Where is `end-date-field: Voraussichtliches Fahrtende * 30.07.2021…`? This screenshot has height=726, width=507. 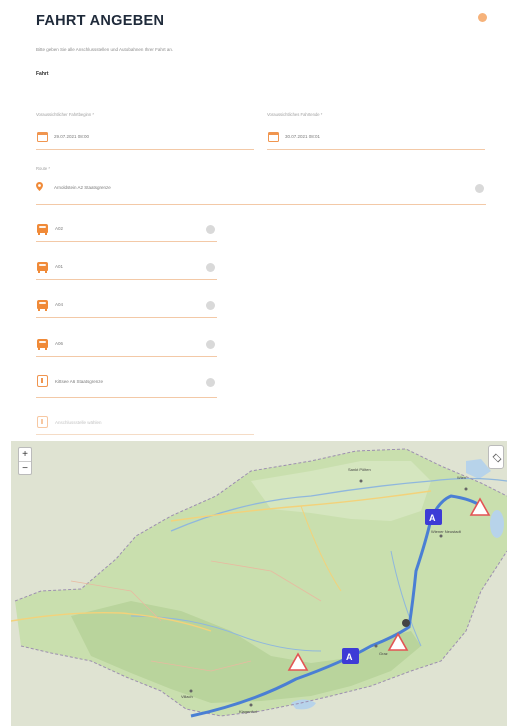
end-date-field: Voraussichtliches Fahrtende * 30.07.2021… is located at coordinates (376, 131).